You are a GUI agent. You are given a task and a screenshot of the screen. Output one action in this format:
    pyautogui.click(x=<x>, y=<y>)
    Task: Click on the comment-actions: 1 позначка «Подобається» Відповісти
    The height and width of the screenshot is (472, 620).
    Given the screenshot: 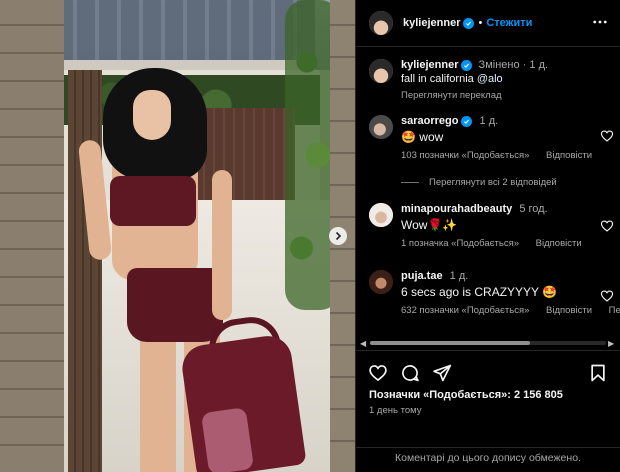 What is the action you would take?
    pyautogui.click(x=501, y=243)
    